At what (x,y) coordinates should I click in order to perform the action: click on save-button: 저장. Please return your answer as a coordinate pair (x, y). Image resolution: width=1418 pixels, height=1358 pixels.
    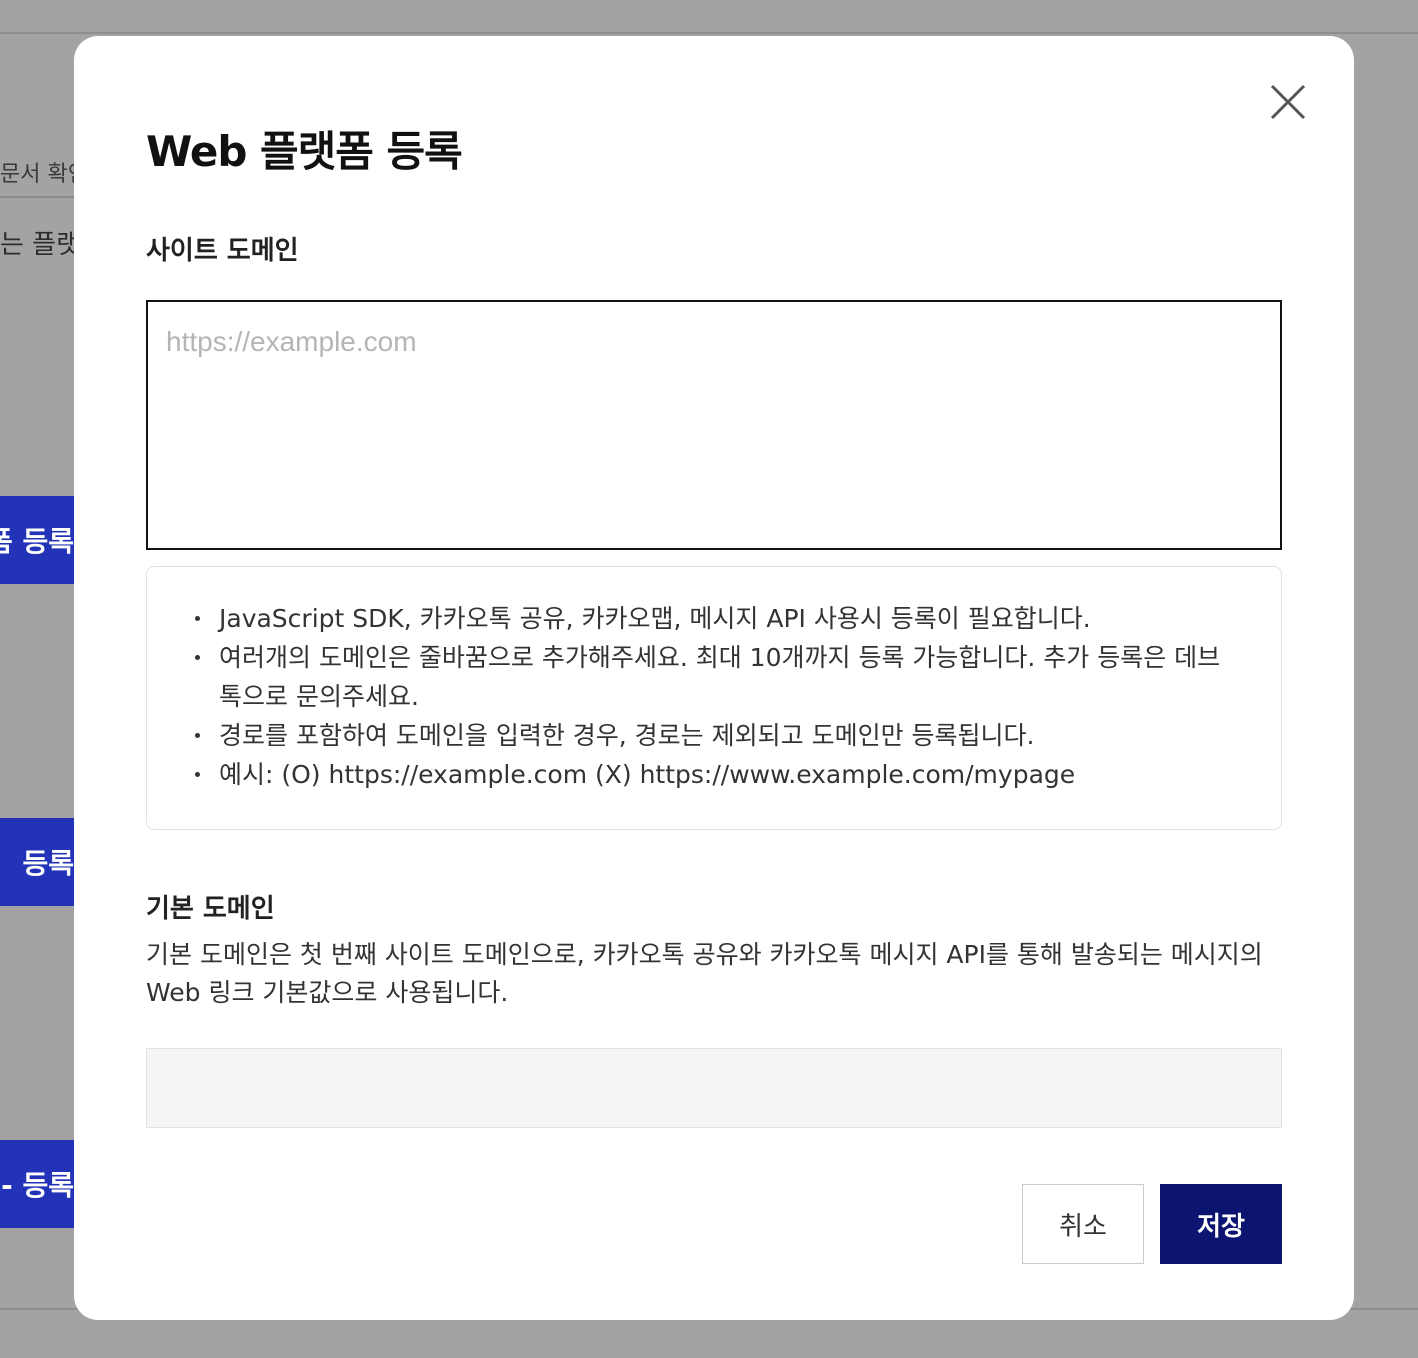
    Looking at the image, I should click on (1221, 1224).